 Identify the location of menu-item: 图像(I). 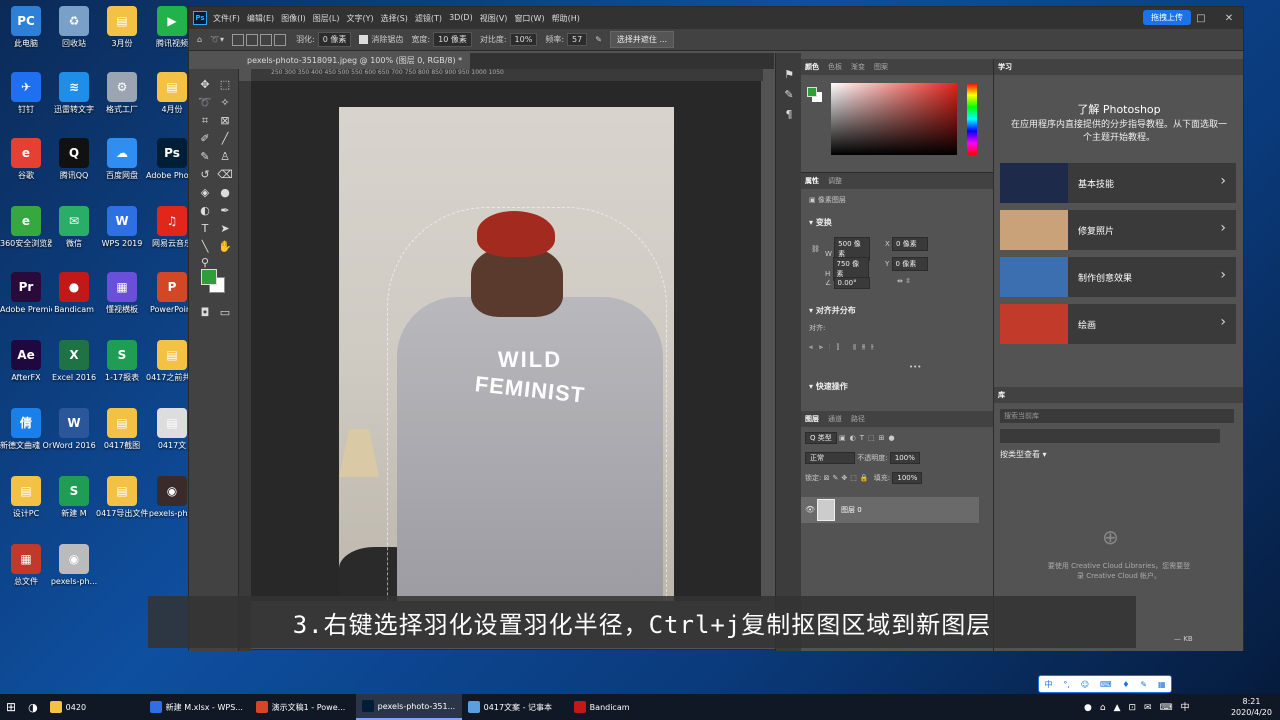
(293, 18).